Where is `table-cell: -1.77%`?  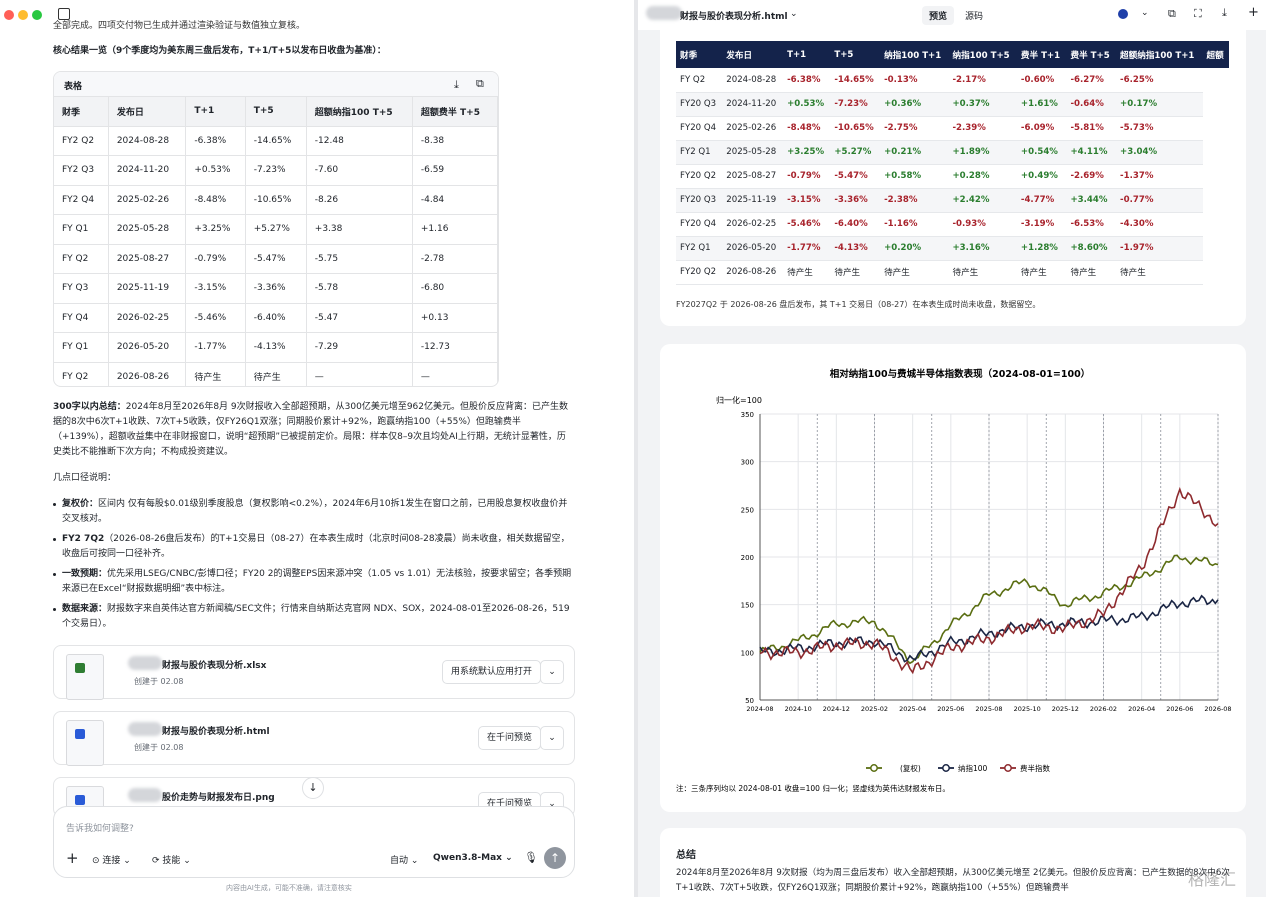
table-cell: -1.77% is located at coordinates (807, 248).